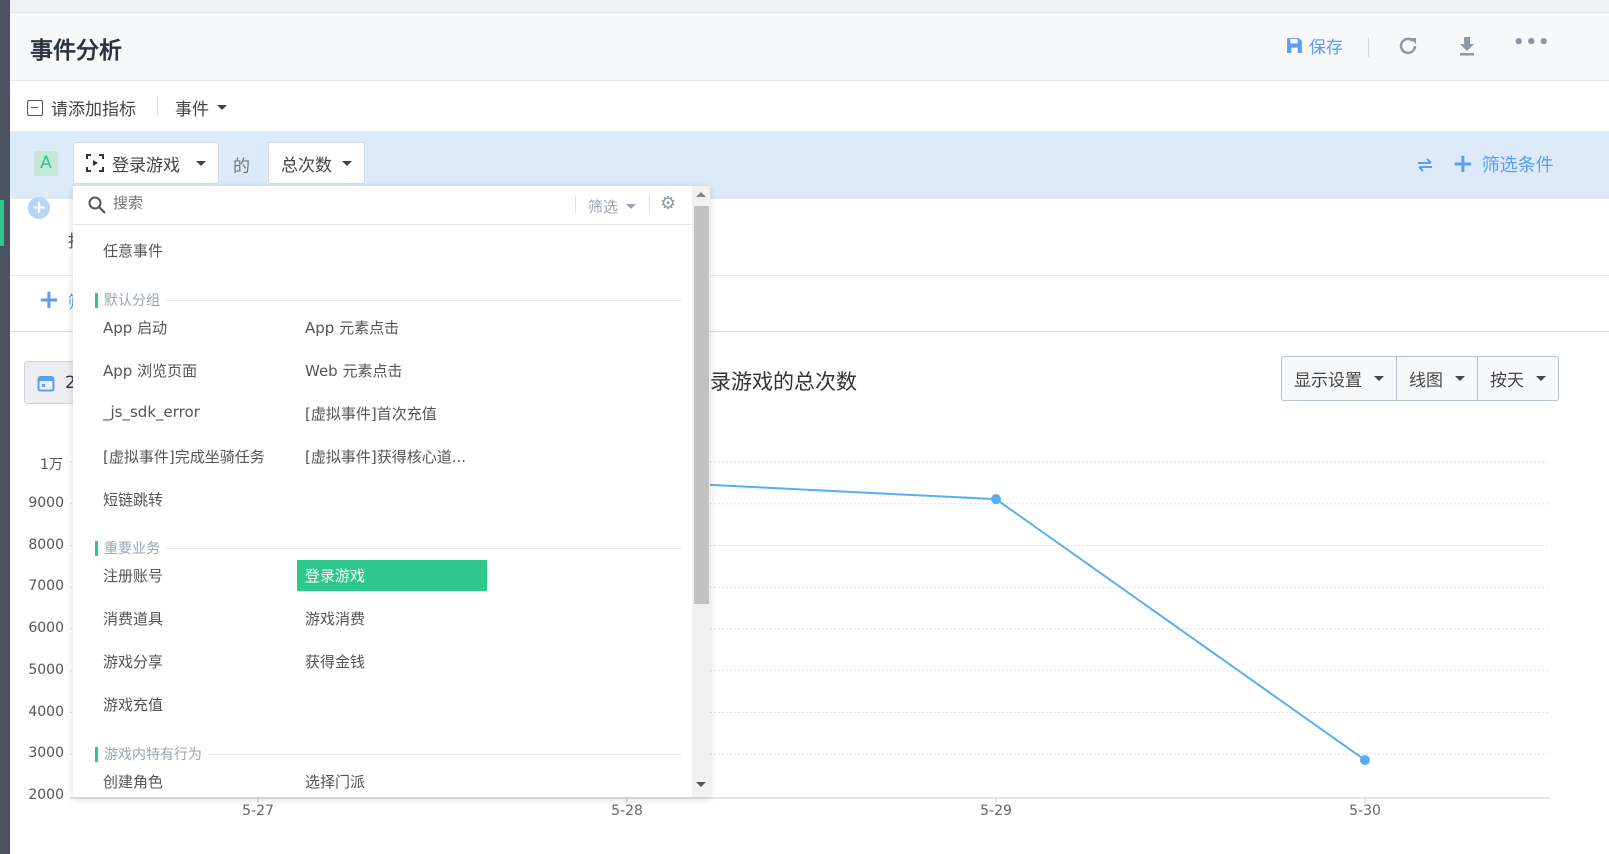 The image size is (1609, 854). I want to click on event-option: 消费道具, so click(133, 618).